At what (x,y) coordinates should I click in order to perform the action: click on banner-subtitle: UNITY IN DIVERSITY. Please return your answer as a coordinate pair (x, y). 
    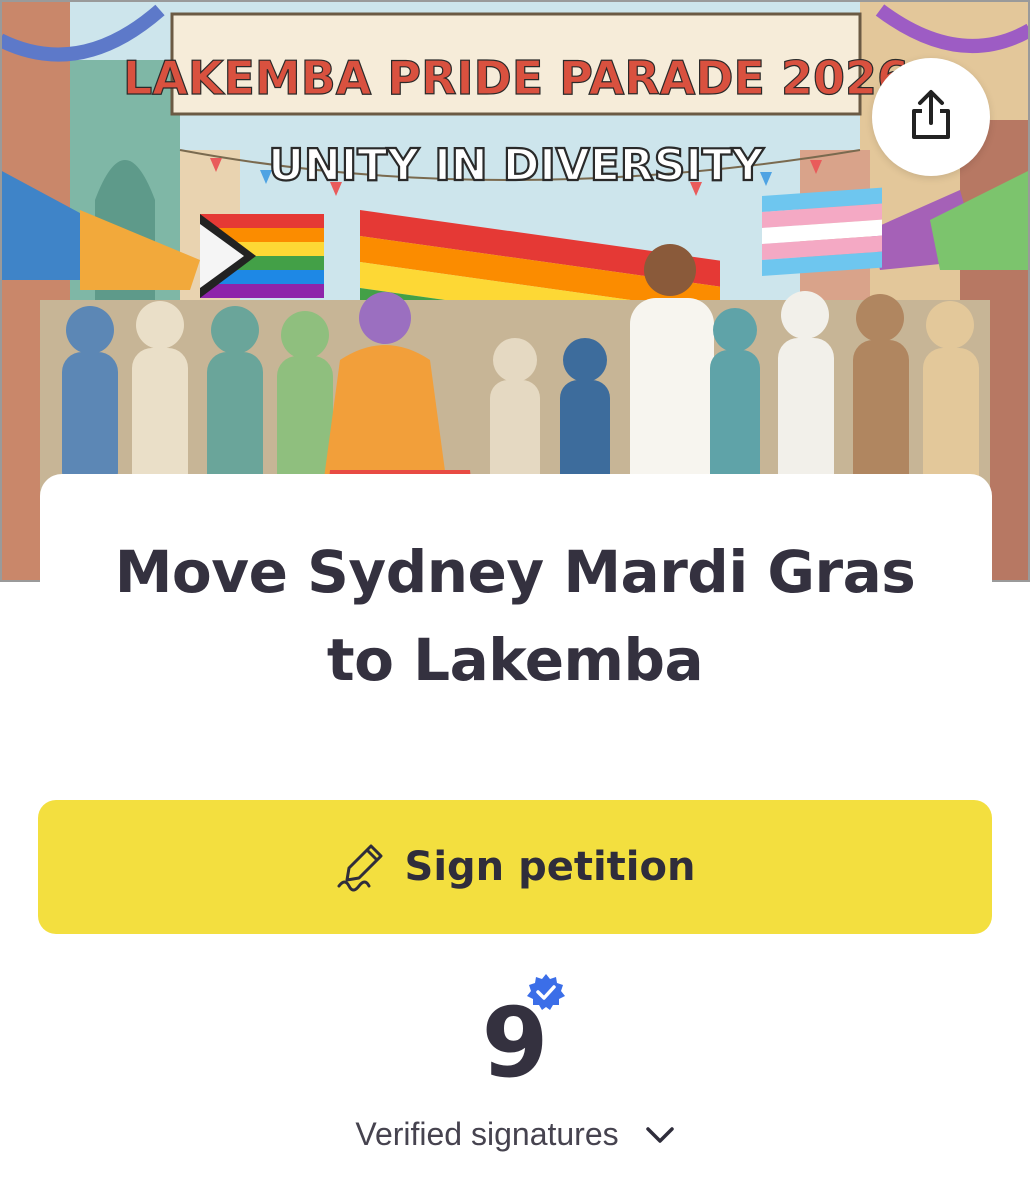
    Looking at the image, I should click on (516, 165).